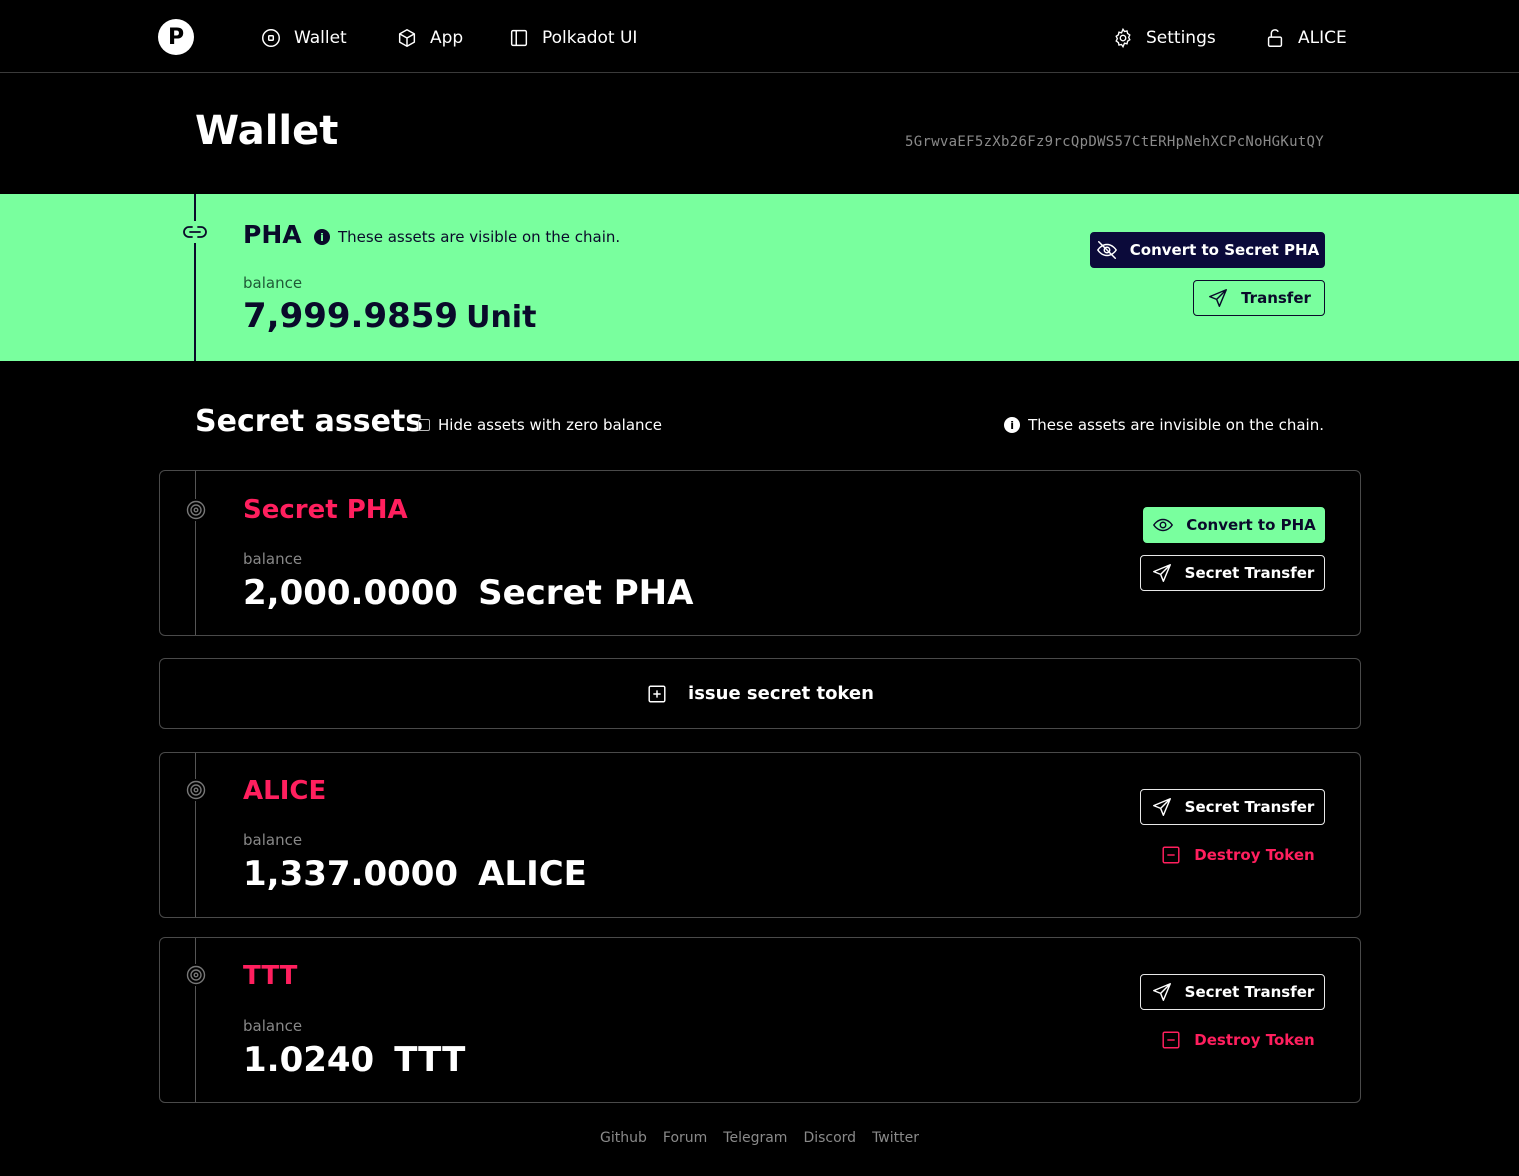  Describe the element at coordinates (550, 425) in the screenshot. I see `hide-zero-label: Hide assets with zero balance` at that location.